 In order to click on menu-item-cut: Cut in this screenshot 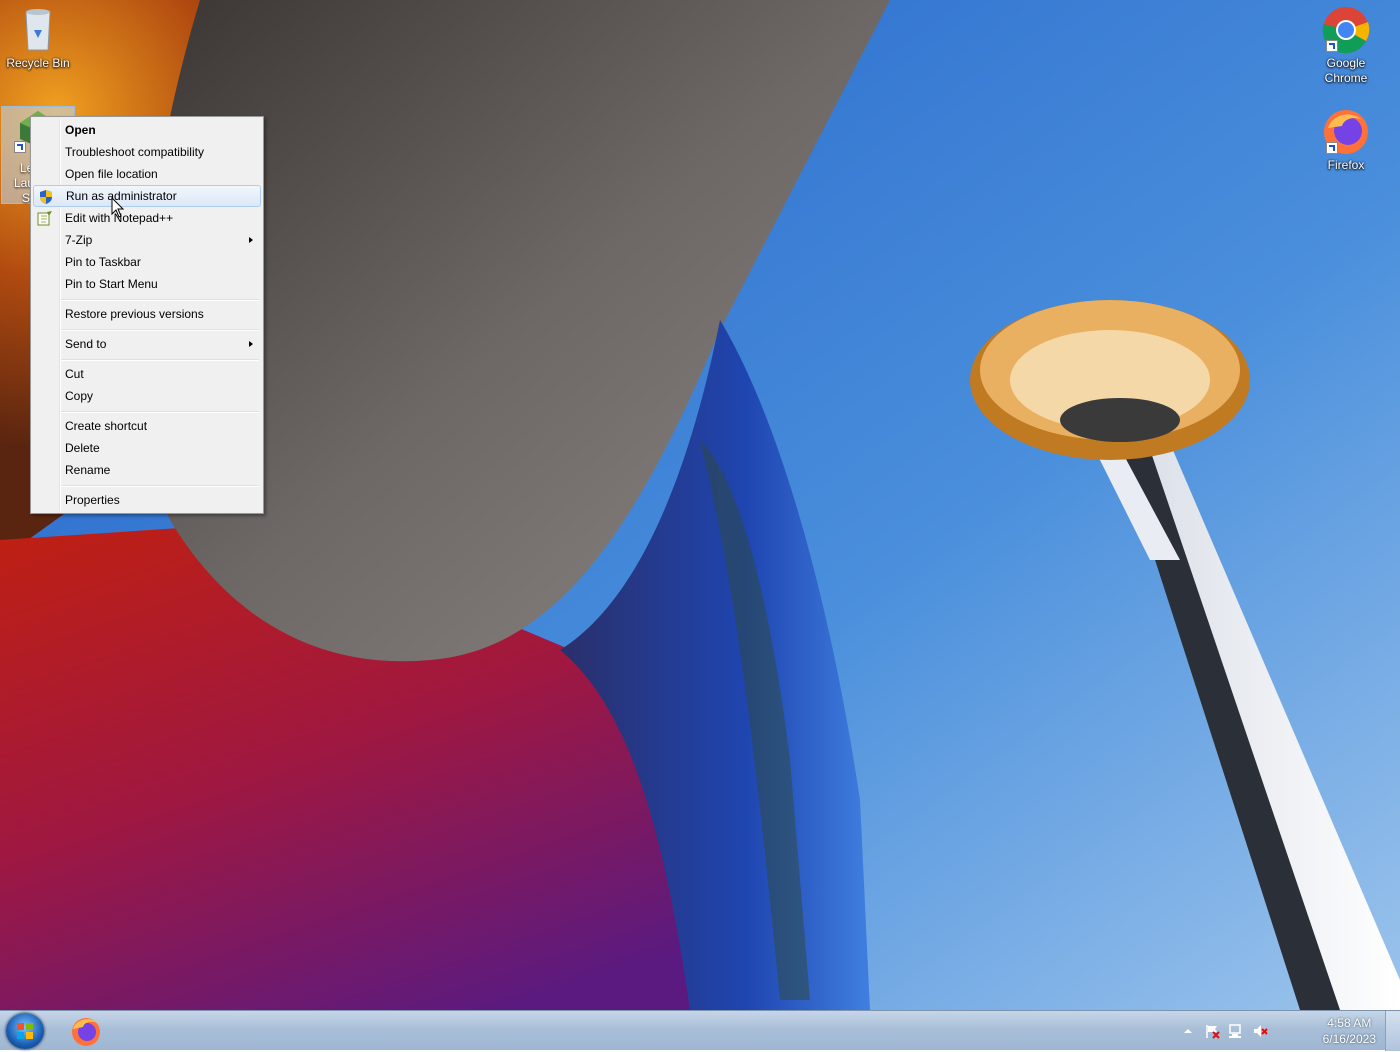, I will do `click(147, 374)`.